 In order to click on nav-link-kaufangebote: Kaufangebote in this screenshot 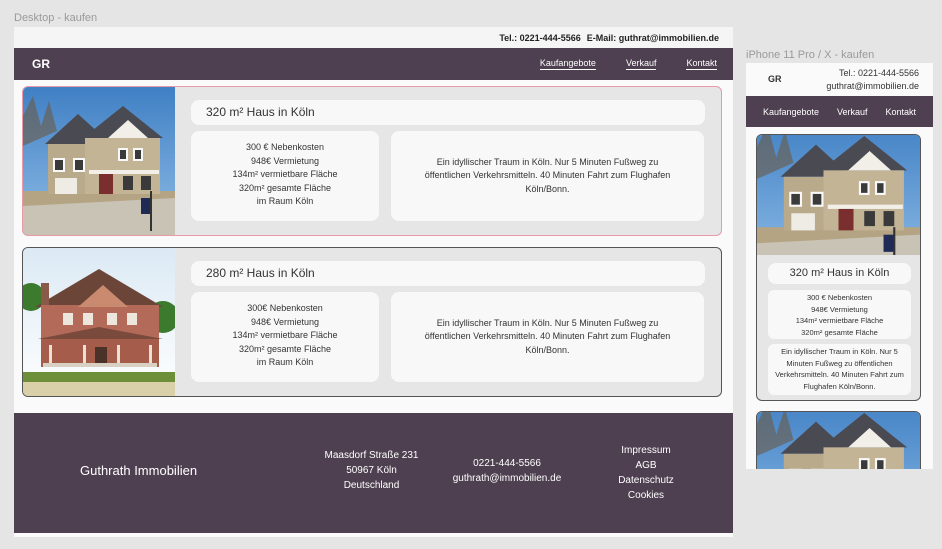, I will do `click(567, 64)`.